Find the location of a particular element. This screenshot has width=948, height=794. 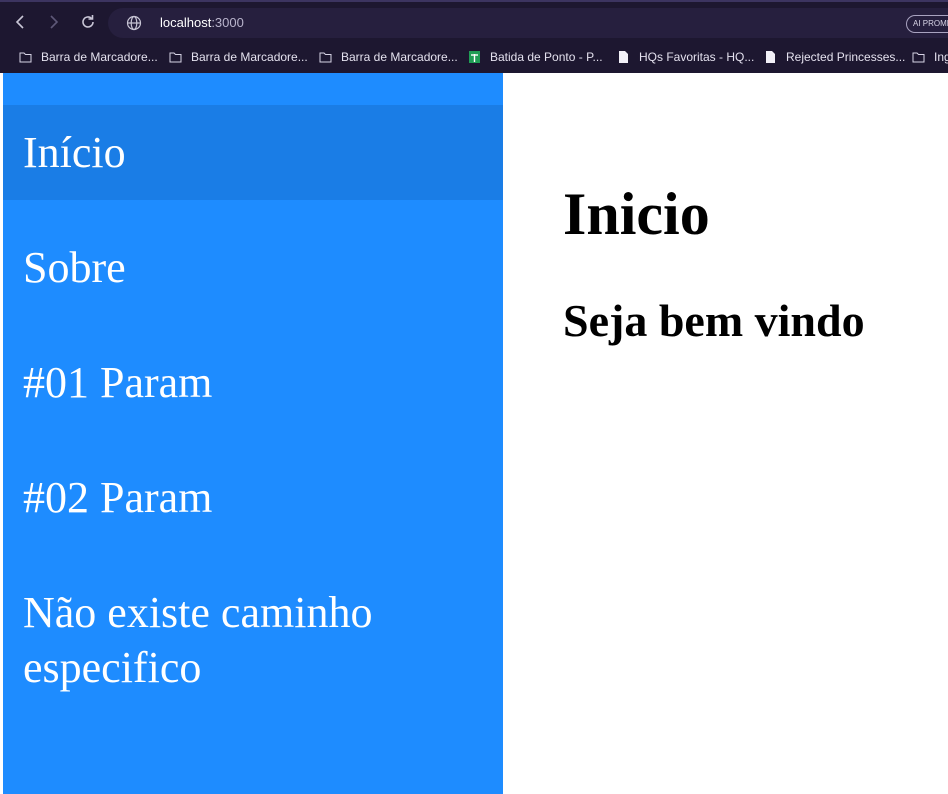

forward-button is located at coordinates (54, 22).